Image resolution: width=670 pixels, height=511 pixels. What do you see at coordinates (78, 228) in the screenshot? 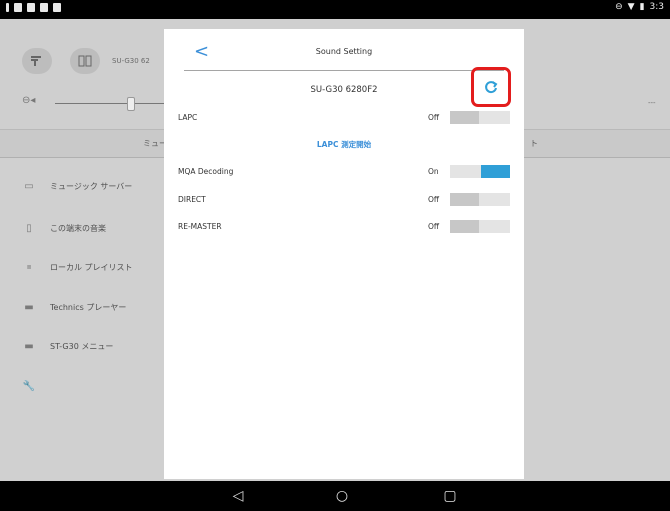
I see `menu-label: この端末の音楽` at bounding box center [78, 228].